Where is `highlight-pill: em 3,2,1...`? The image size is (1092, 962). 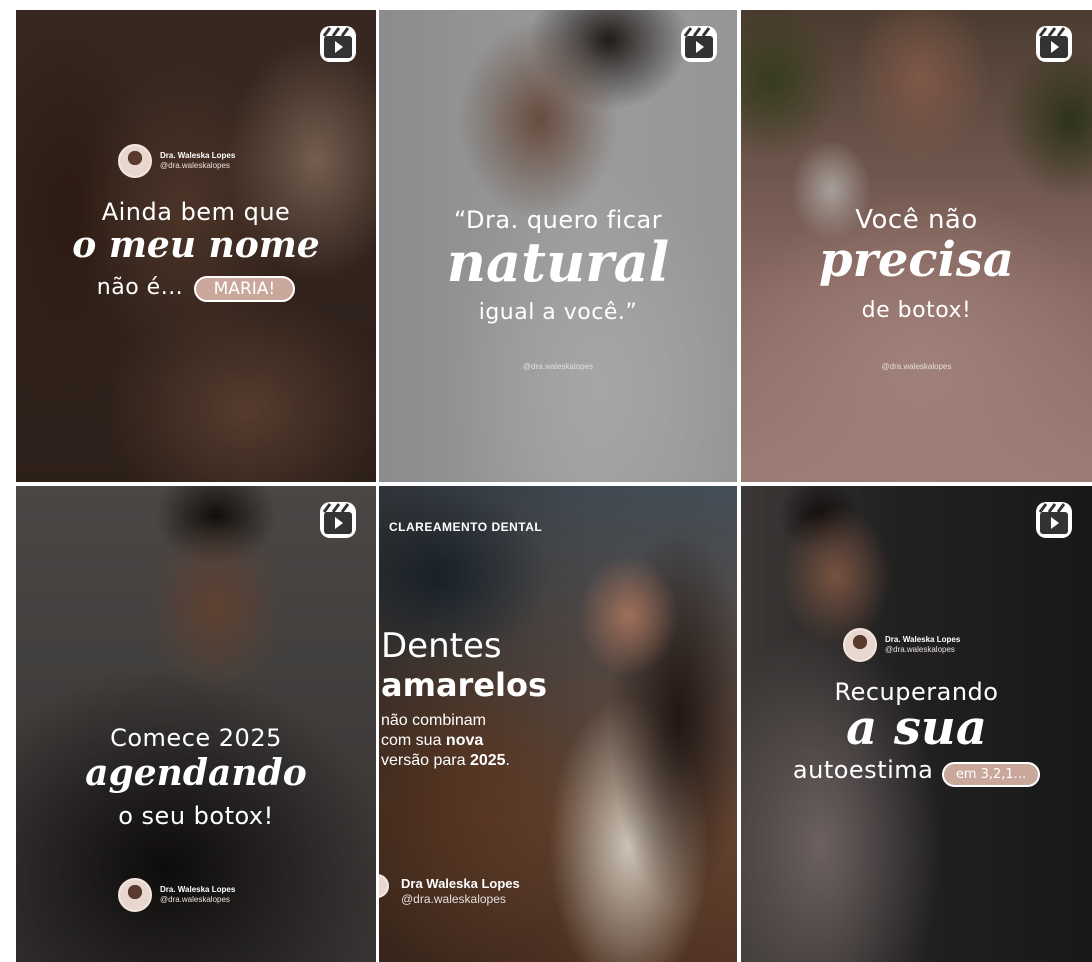 highlight-pill: em 3,2,1... is located at coordinates (991, 774).